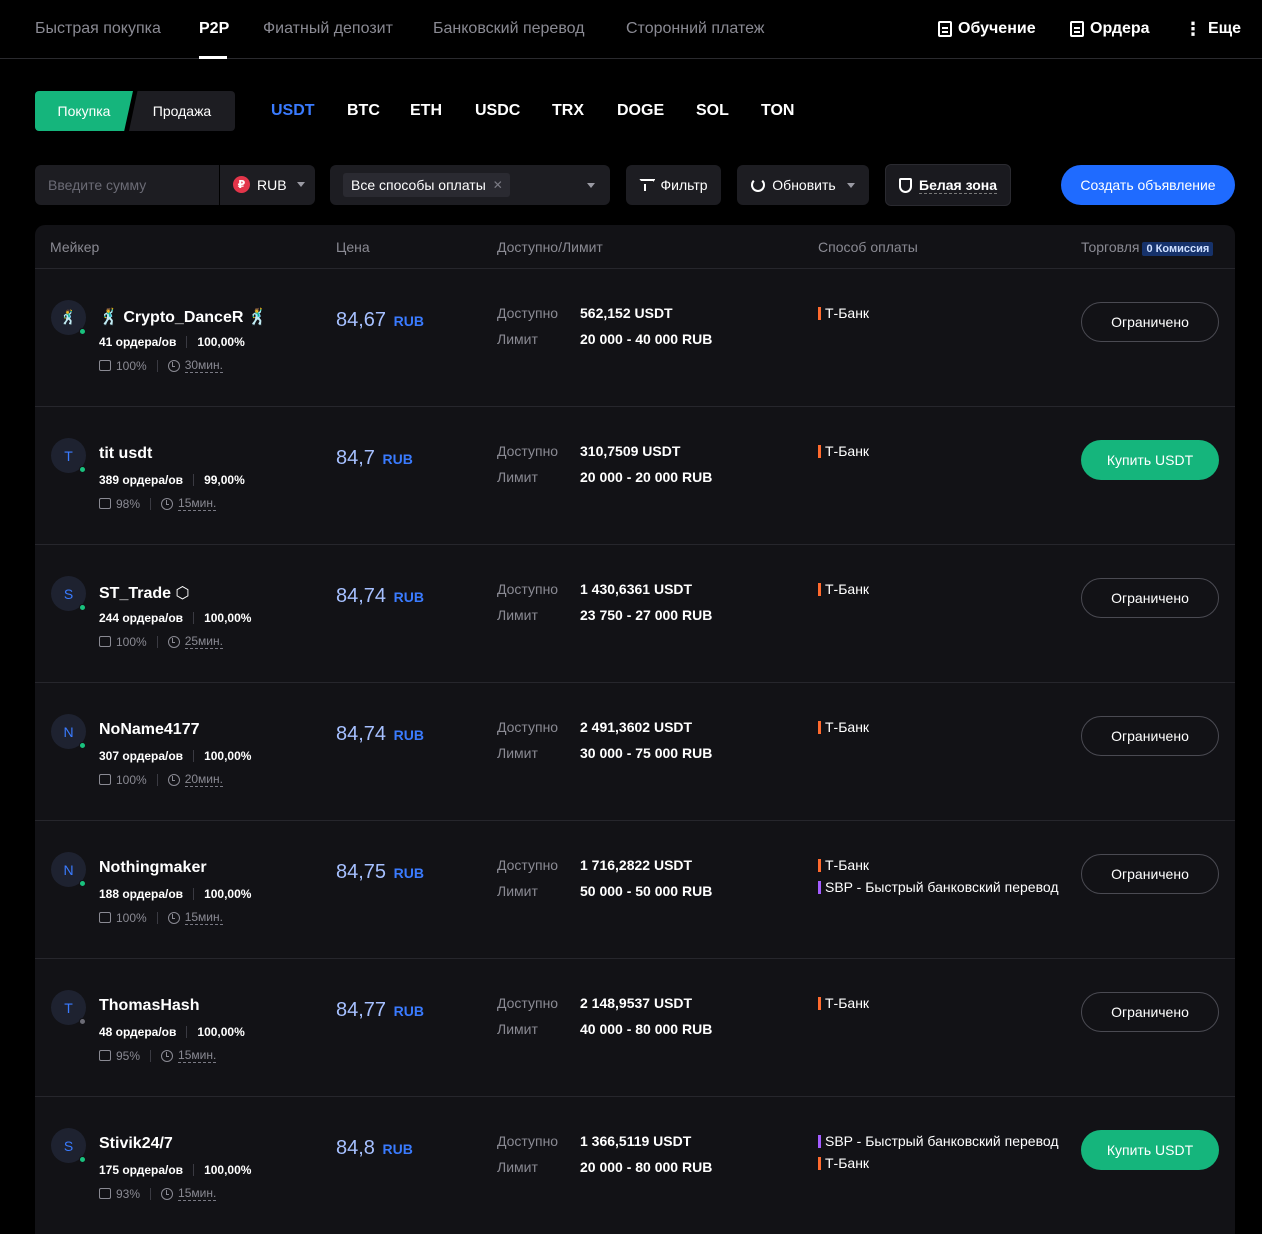 The height and width of the screenshot is (1234, 1262). I want to click on sell-toggle-button: Продажа, so click(182, 111).